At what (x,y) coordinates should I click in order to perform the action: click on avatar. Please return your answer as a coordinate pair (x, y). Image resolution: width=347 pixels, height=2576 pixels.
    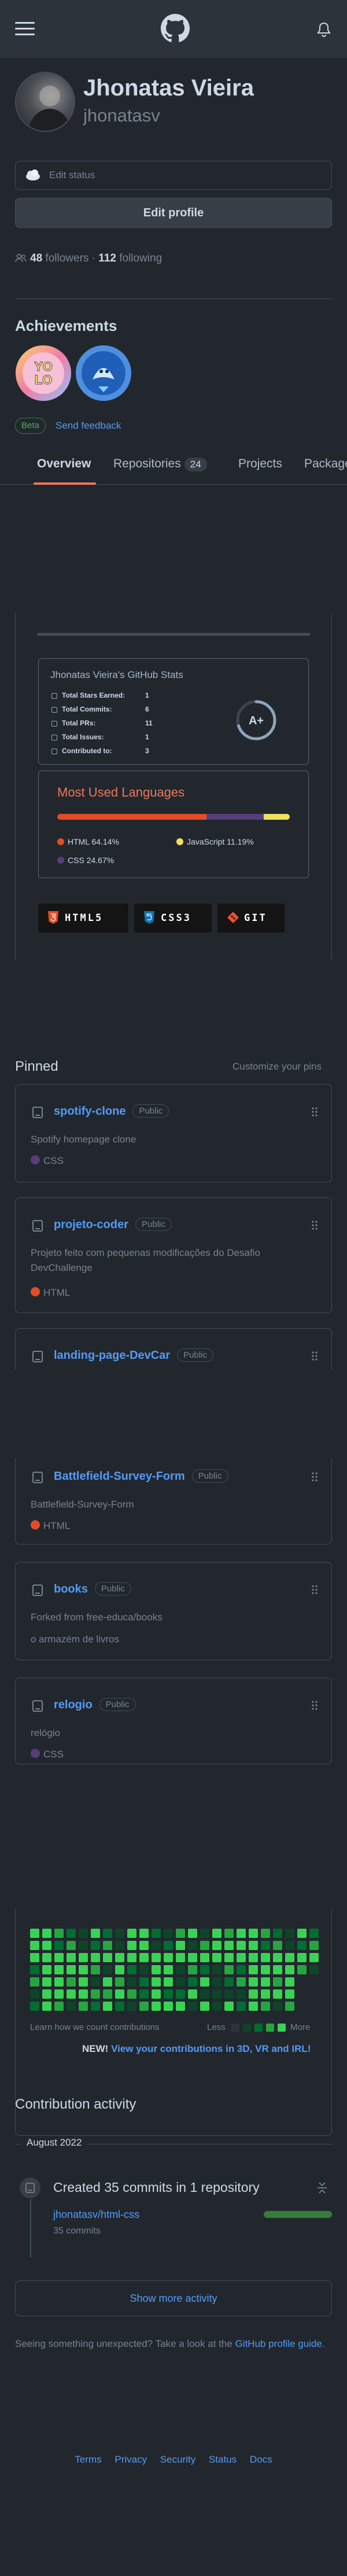
    Looking at the image, I should click on (45, 102).